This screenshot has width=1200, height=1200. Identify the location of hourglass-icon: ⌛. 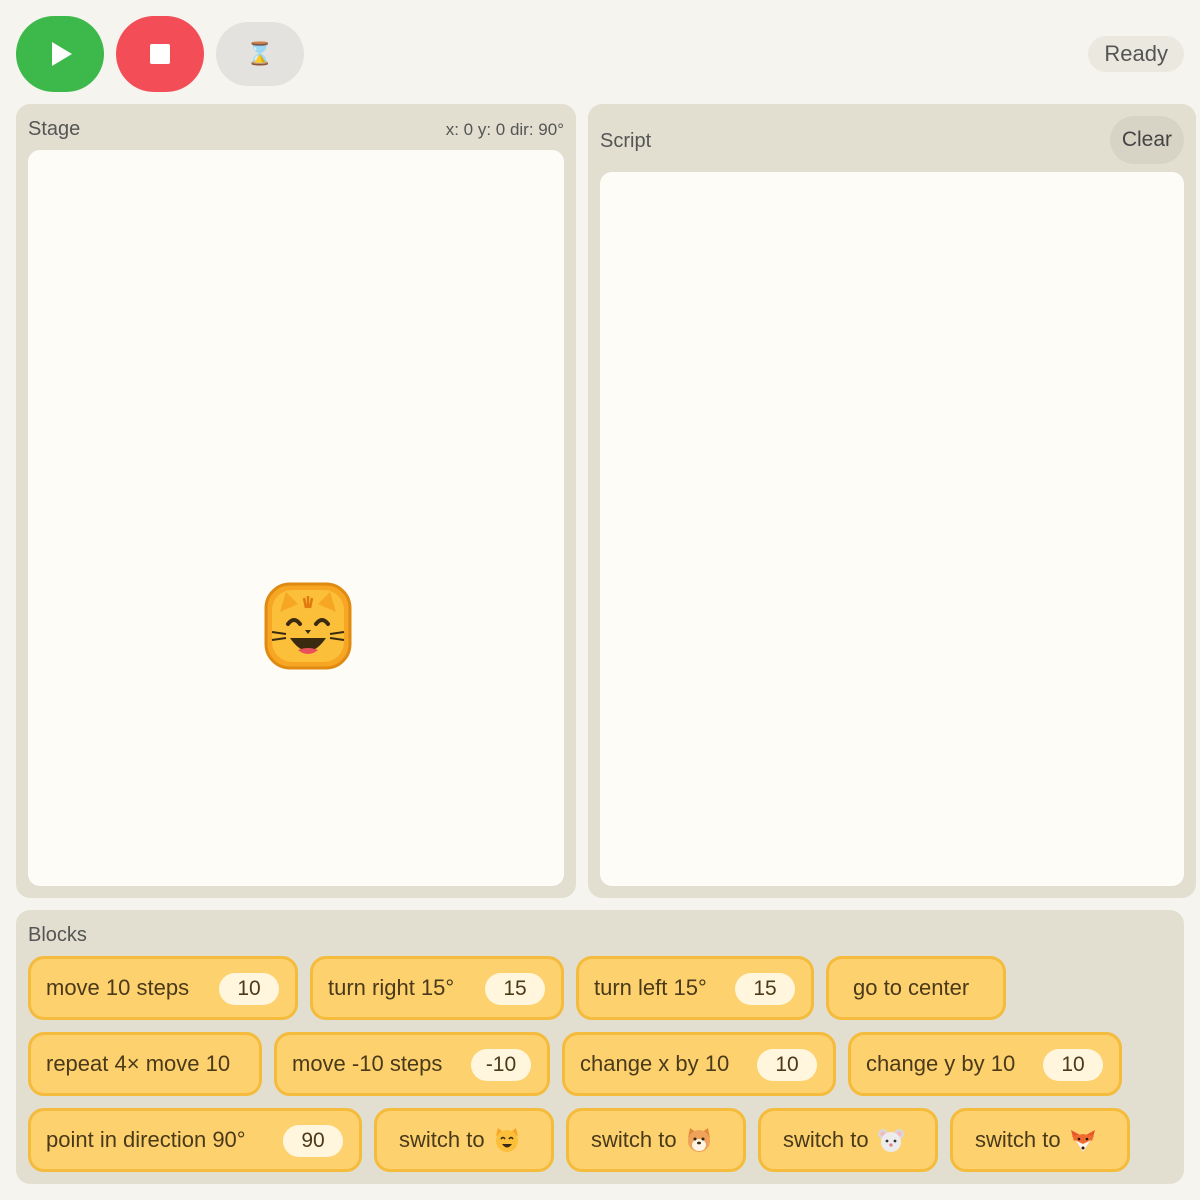
(260, 54).